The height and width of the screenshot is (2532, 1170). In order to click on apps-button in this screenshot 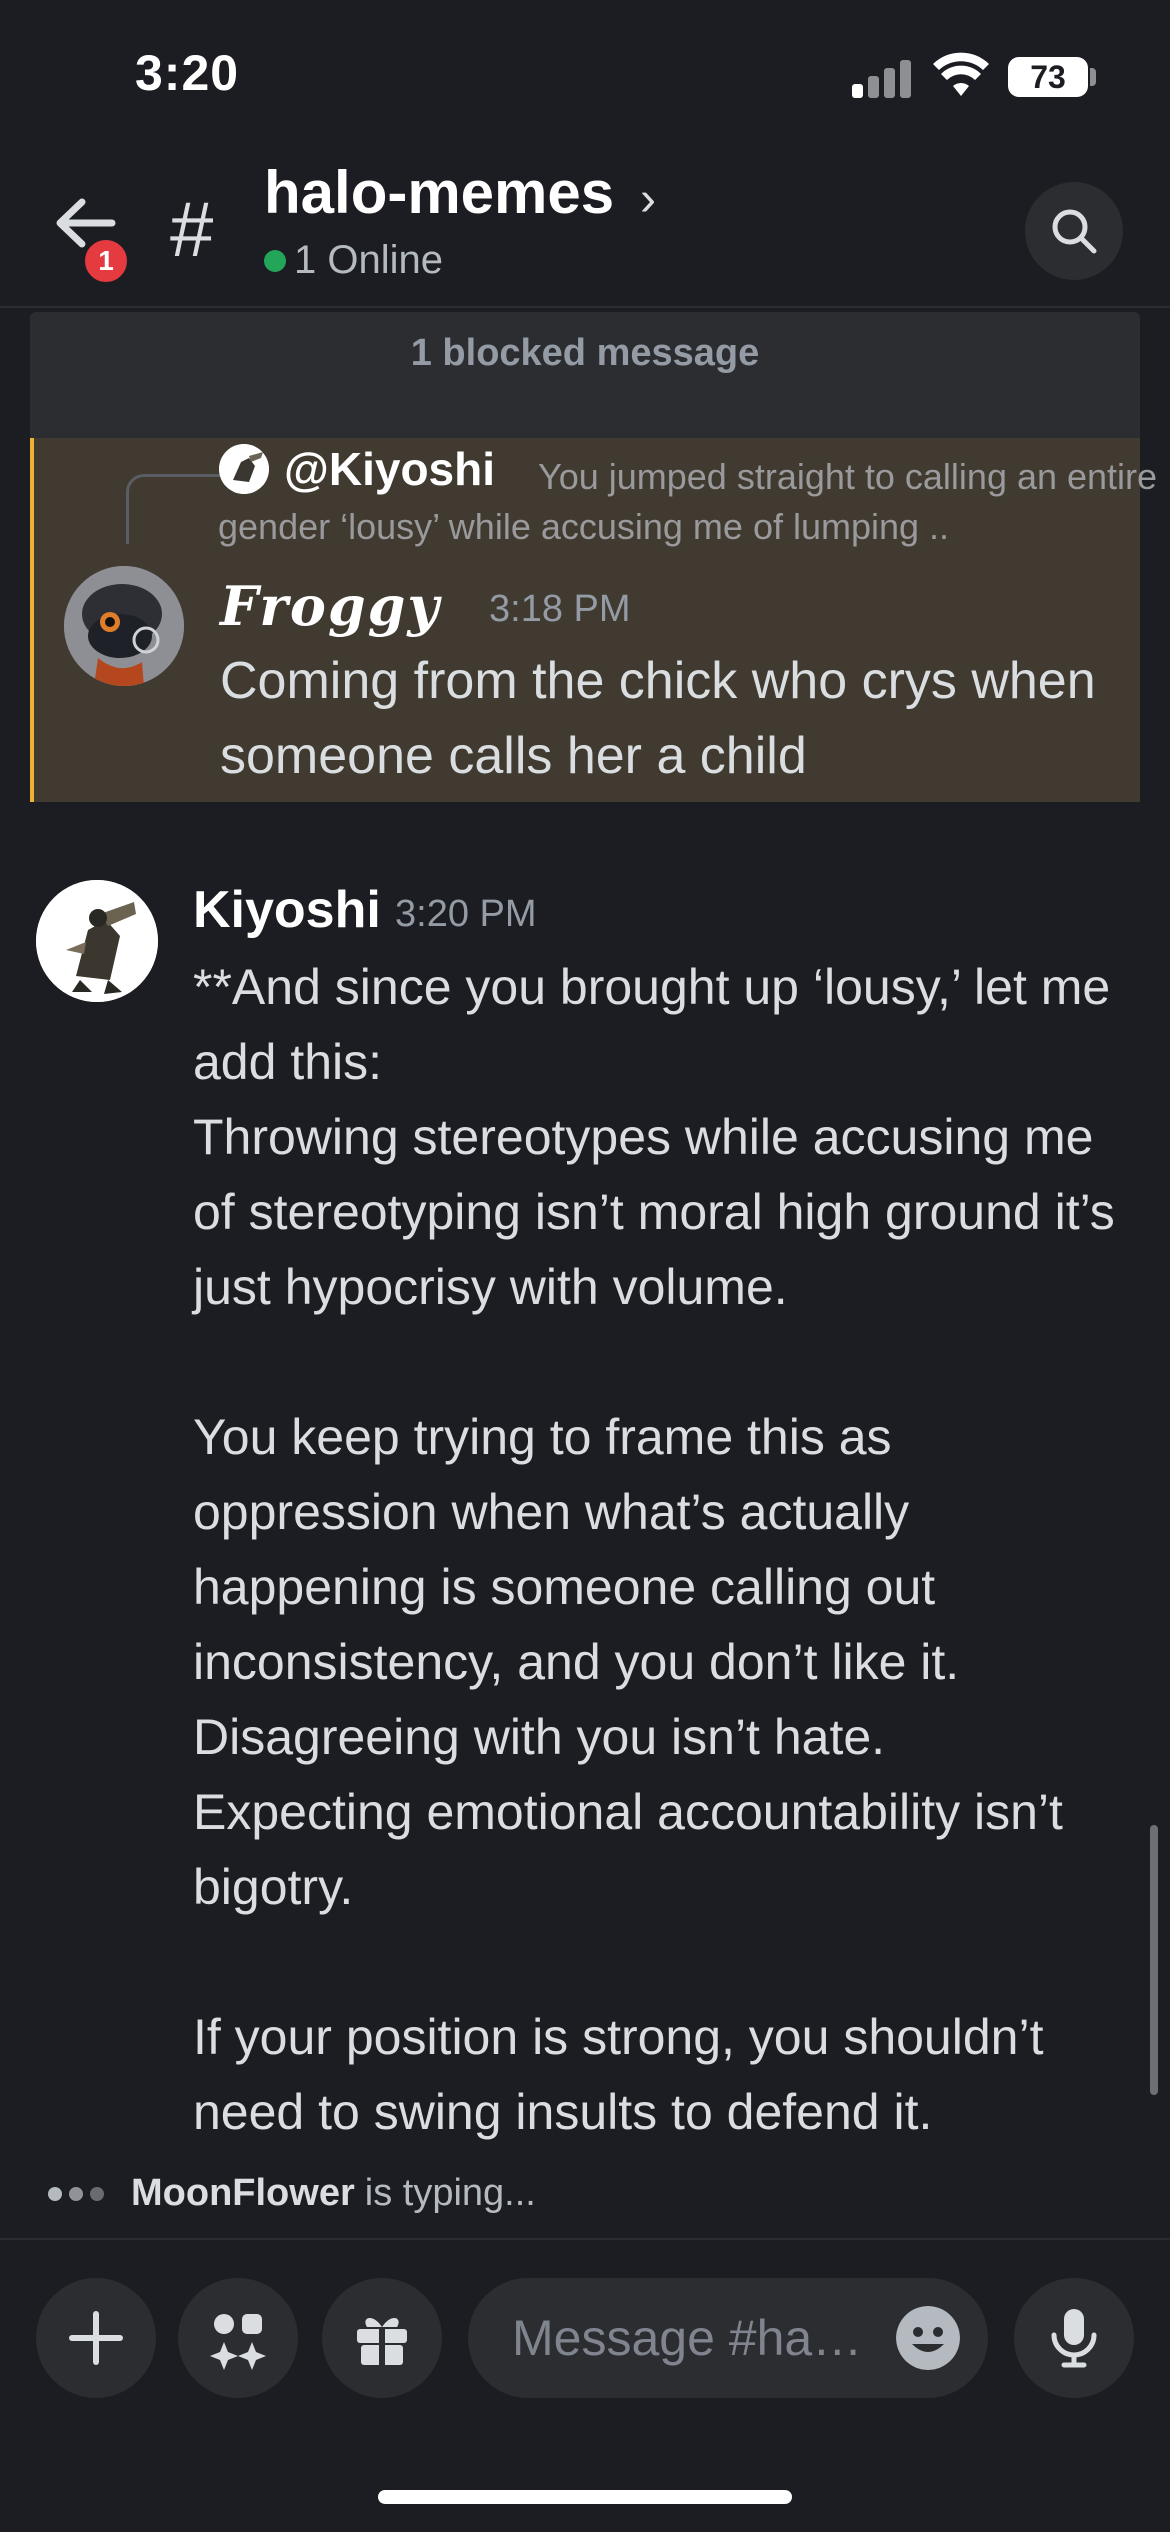, I will do `click(238, 2338)`.